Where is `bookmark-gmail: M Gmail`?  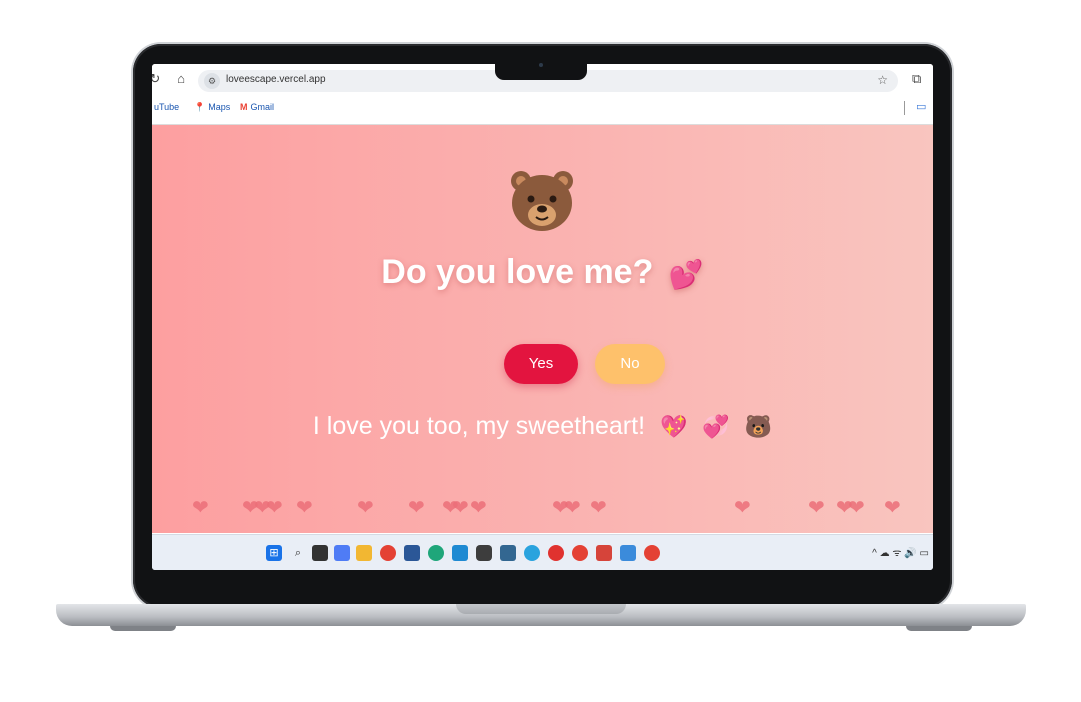 bookmark-gmail: M Gmail is located at coordinates (257, 107).